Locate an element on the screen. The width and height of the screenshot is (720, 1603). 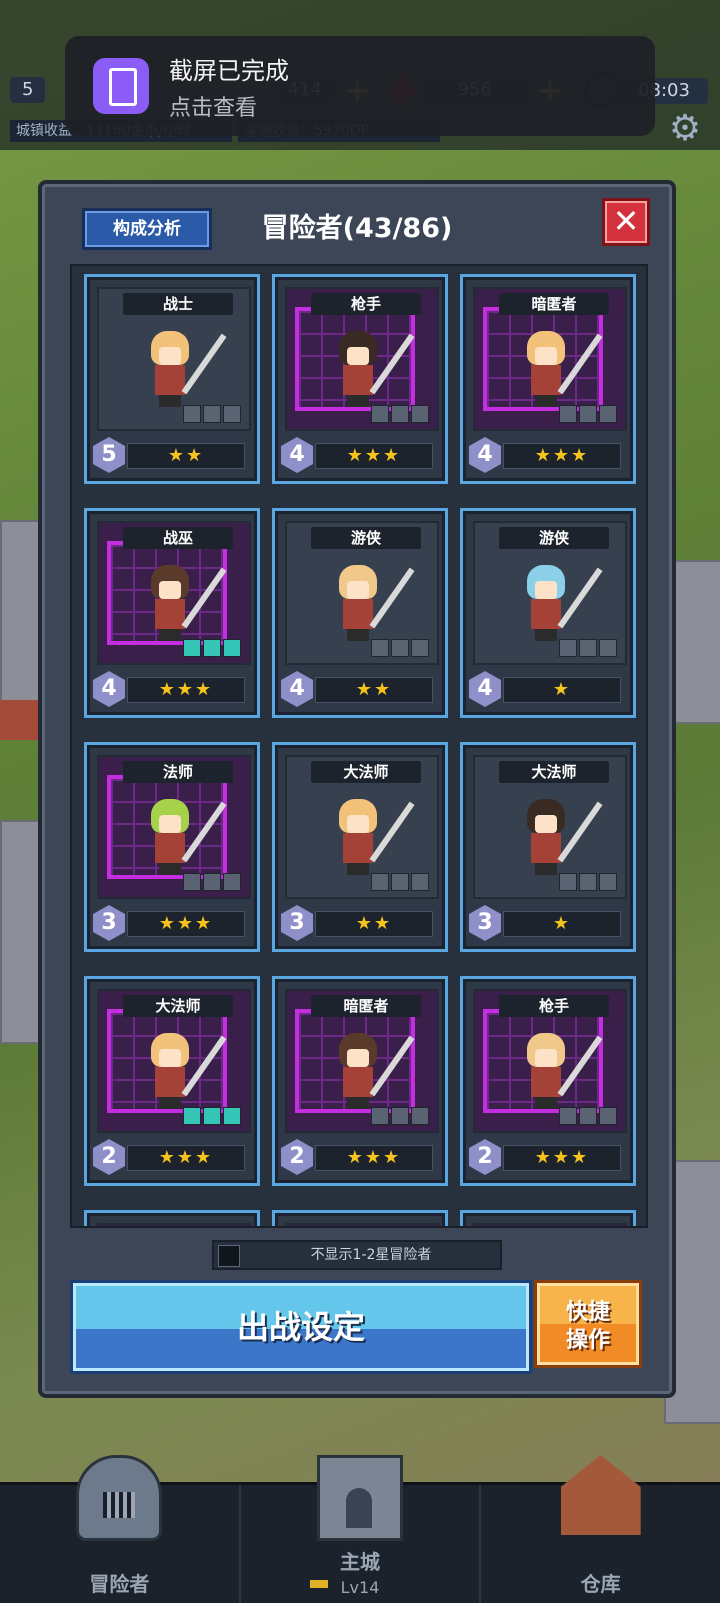
adventurer-card: 暗匿者 2 ★★★ is located at coordinates (360, 1081).